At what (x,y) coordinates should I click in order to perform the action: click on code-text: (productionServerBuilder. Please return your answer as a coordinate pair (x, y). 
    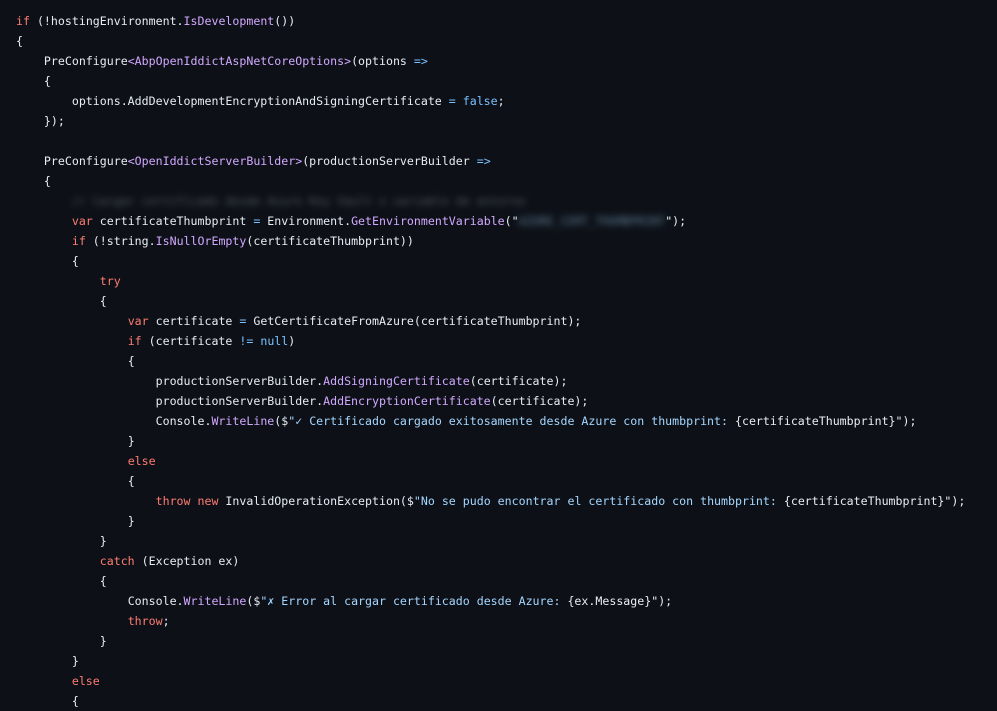
    Looking at the image, I should click on (389, 161).